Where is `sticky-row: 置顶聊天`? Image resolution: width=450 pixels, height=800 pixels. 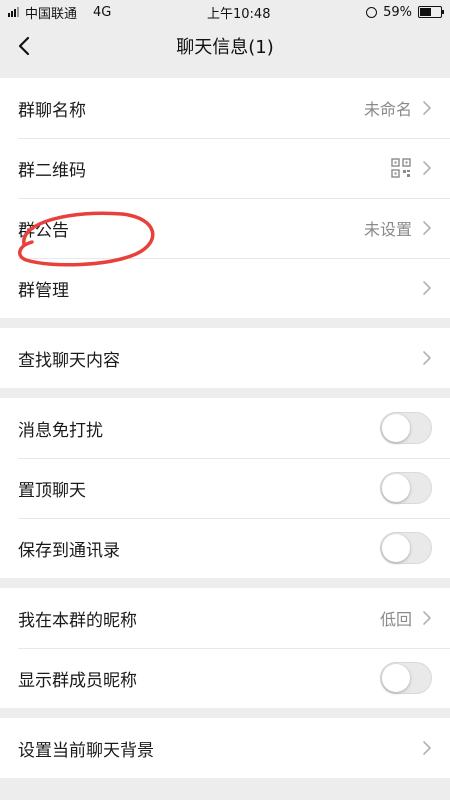 sticky-row: 置顶聊天 is located at coordinates (225, 488).